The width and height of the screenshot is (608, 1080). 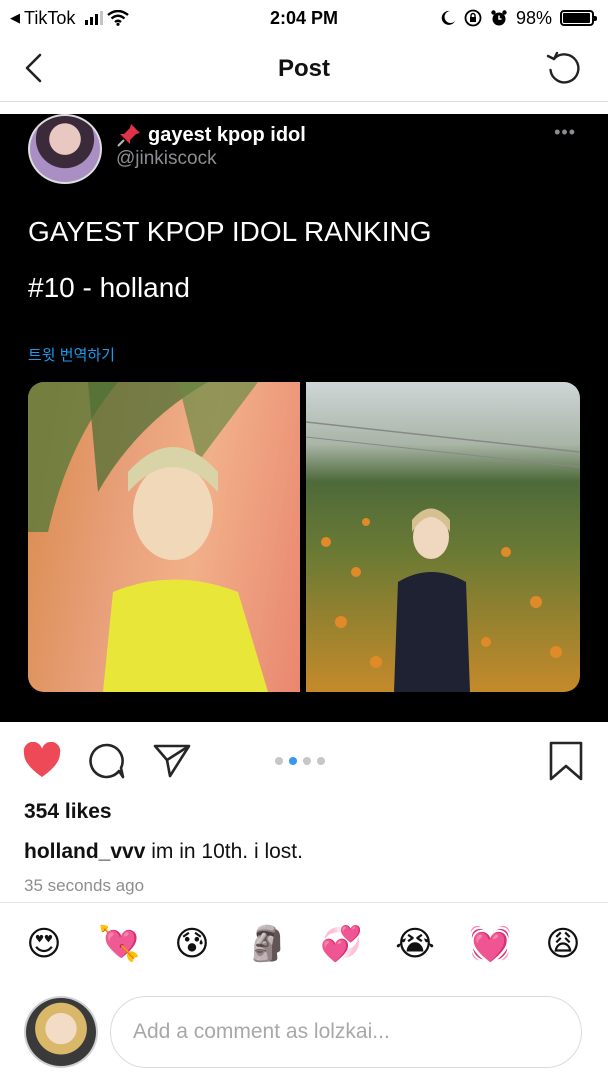 What do you see at coordinates (304, 902) in the screenshot?
I see `divider` at bounding box center [304, 902].